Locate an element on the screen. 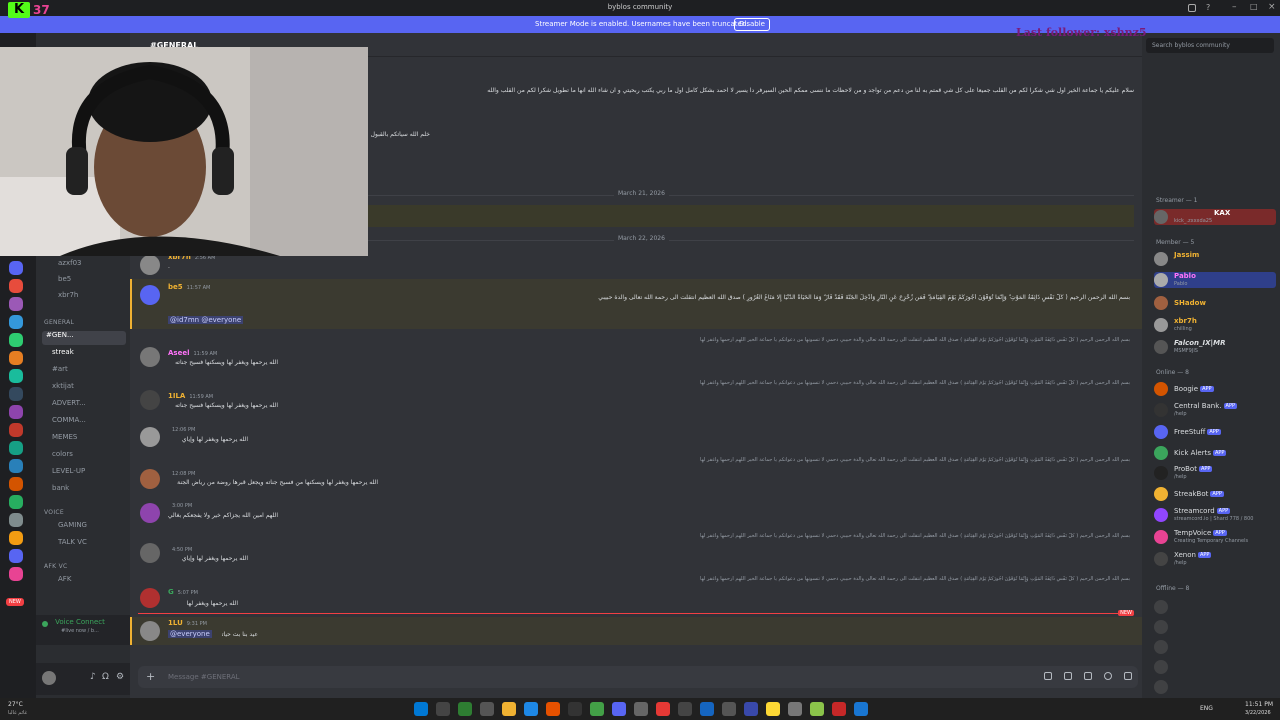 This screenshot has width=1280, height=720. channel-item: LEVEL-UP is located at coordinates (84, 474).